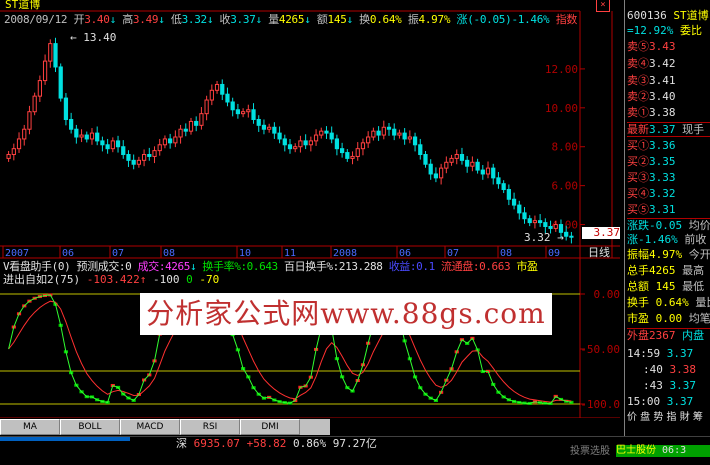 Image resolution: width=710 pixels, height=465 pixels. Describe the element at coordinates (651, 63) in the screenshot. I see `sell-4: 卖④3.42` at that location.